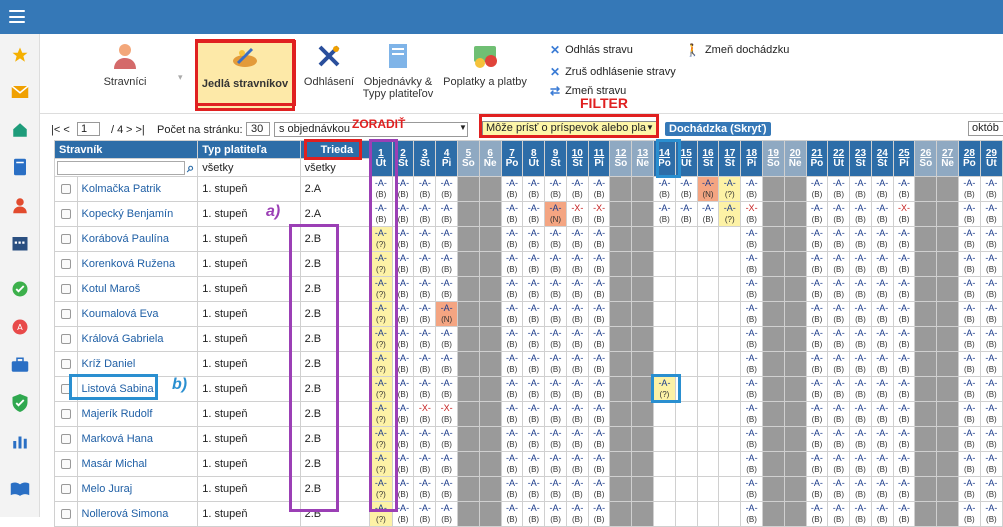 This screenshot has width=1003, height=527. What do you see at coordinates (137, 214) in the screenshot?
I see `stravnik-name: Kopecký Benjamín` at bounding box center [137, 214].